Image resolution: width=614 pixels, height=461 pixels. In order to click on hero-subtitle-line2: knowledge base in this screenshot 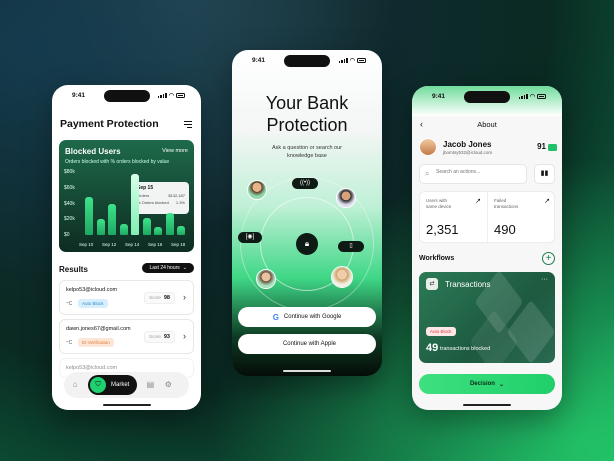, I will do `click(307, 156)`.